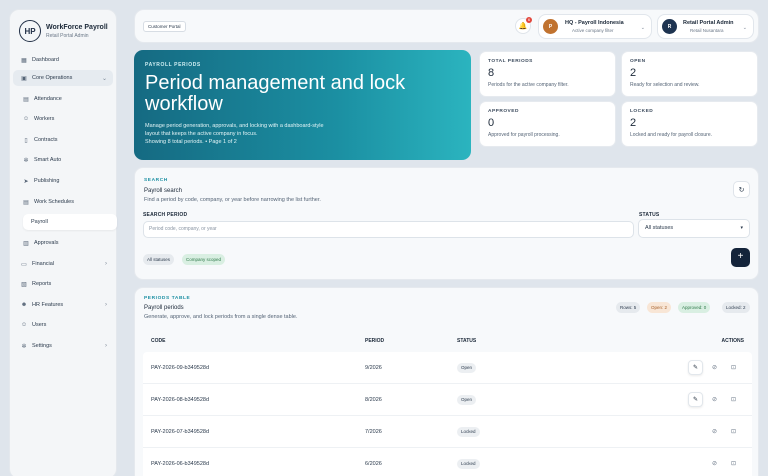 This screenshot has height=476, width=768. Describe the element at coordinates (70, 181) in the screenshot. I see `sidebar-item-publishing: ➤ Publishing` at that location.